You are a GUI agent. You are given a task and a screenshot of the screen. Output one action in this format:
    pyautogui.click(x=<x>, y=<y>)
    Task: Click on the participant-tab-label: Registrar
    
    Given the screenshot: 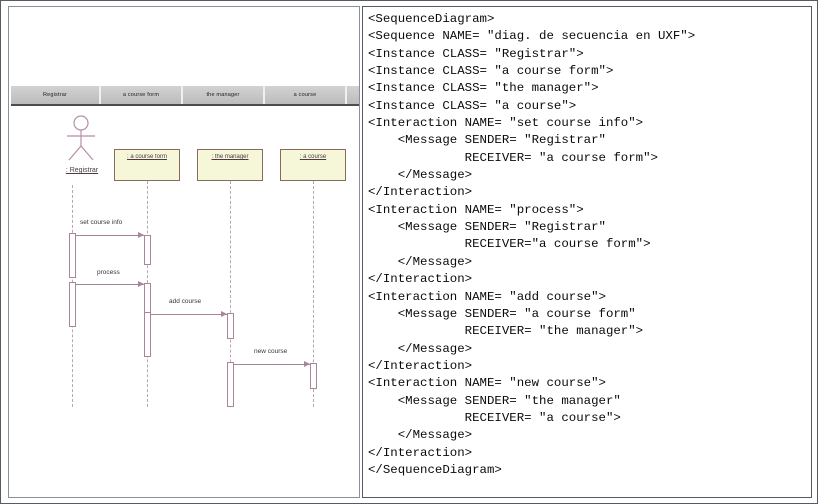 What is the action you would take?
    pyautogui.click(x=55, y=95)
    